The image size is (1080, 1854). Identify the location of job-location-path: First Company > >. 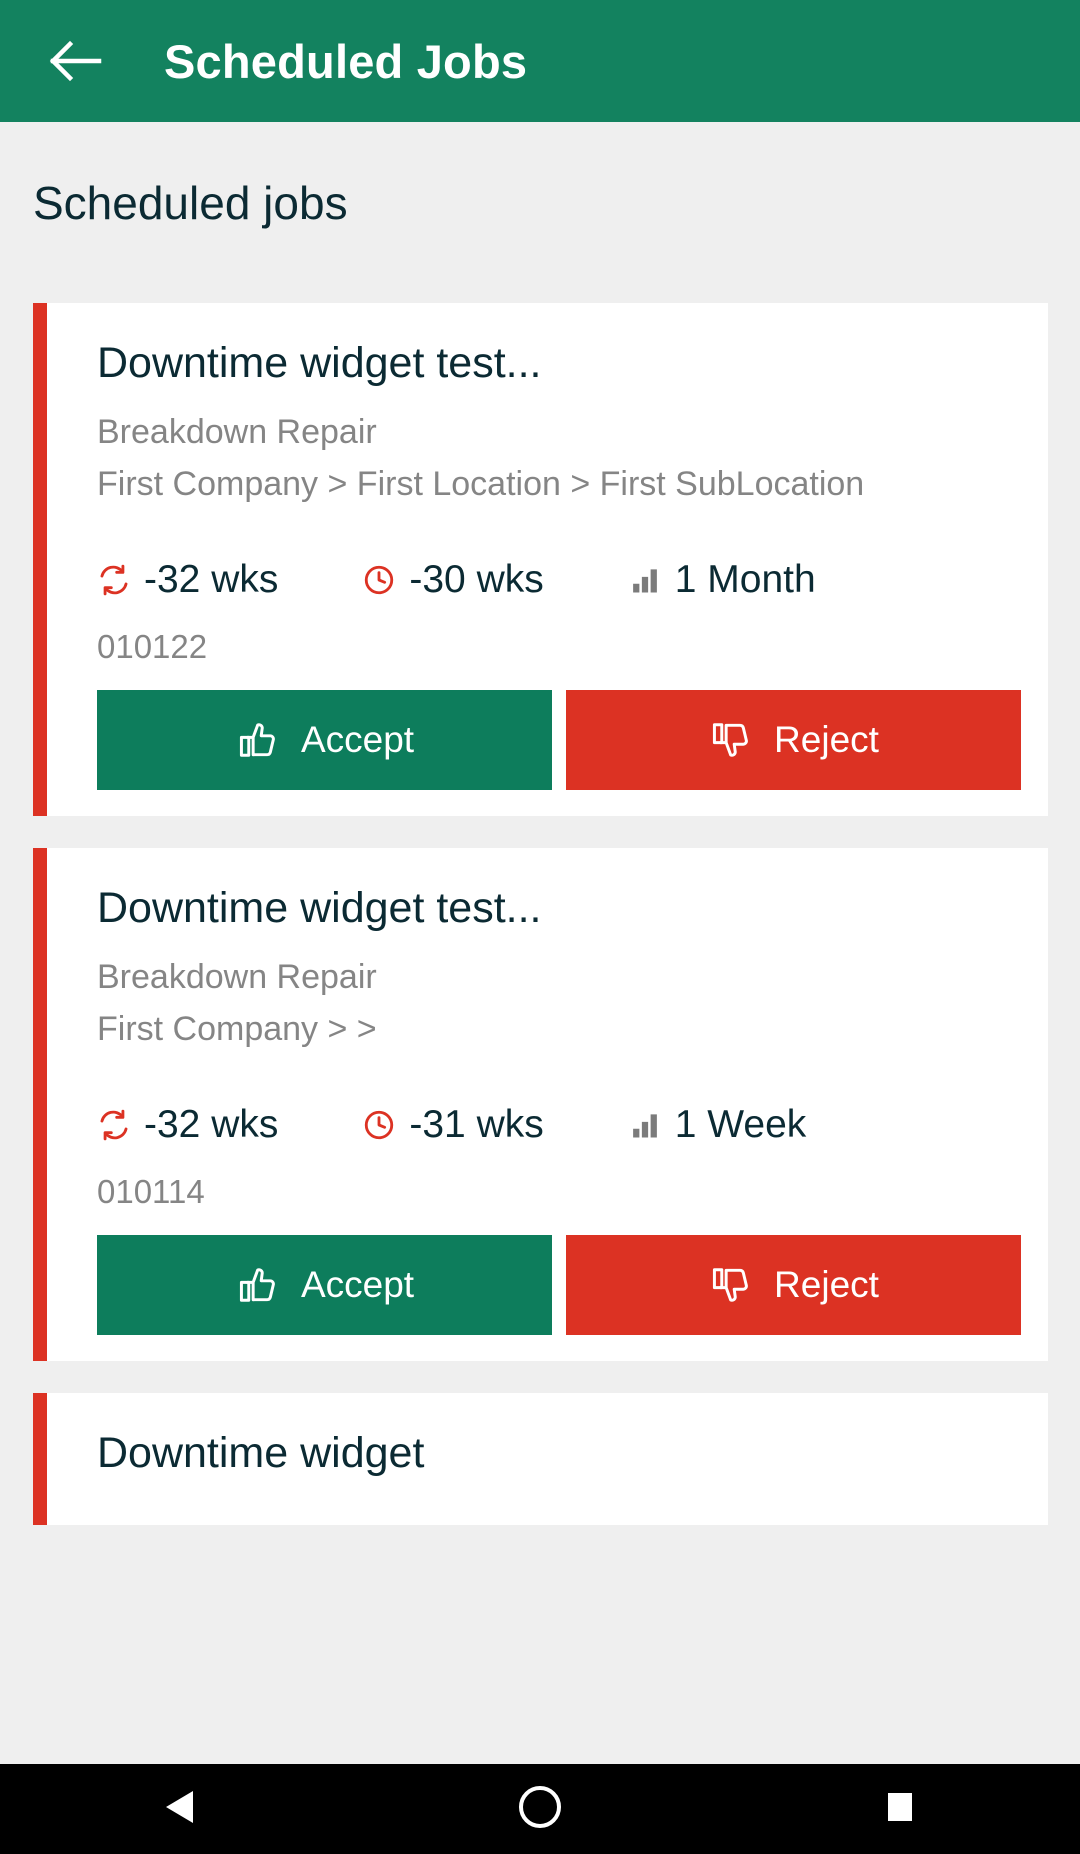
(237, 1028).